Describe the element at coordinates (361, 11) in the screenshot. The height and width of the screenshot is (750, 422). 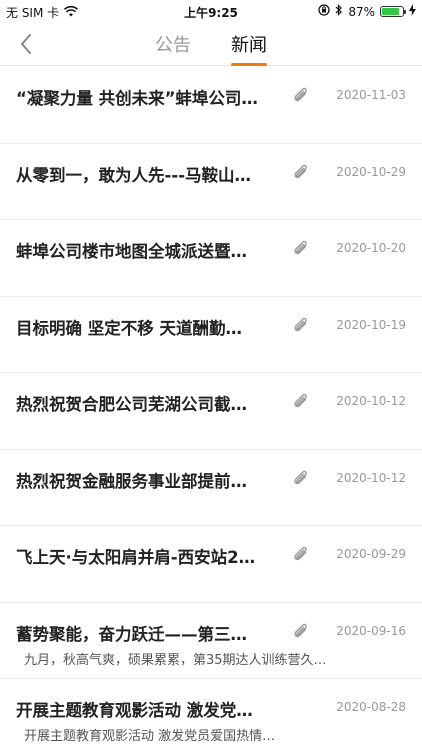
I see `battery-percent: 87%` at that location.